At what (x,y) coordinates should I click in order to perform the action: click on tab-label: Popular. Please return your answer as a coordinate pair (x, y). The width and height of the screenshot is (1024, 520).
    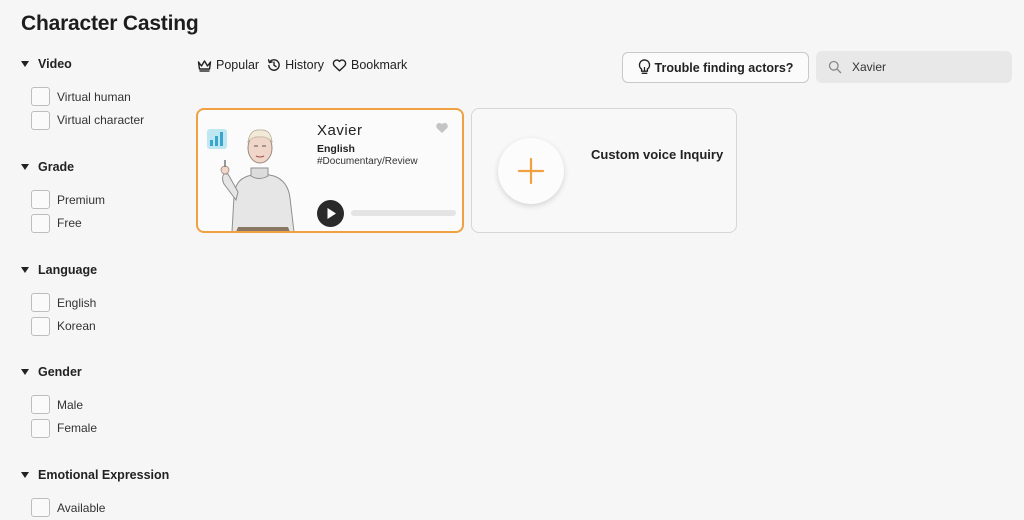
    Looking at the image, I should click on (238, 65).